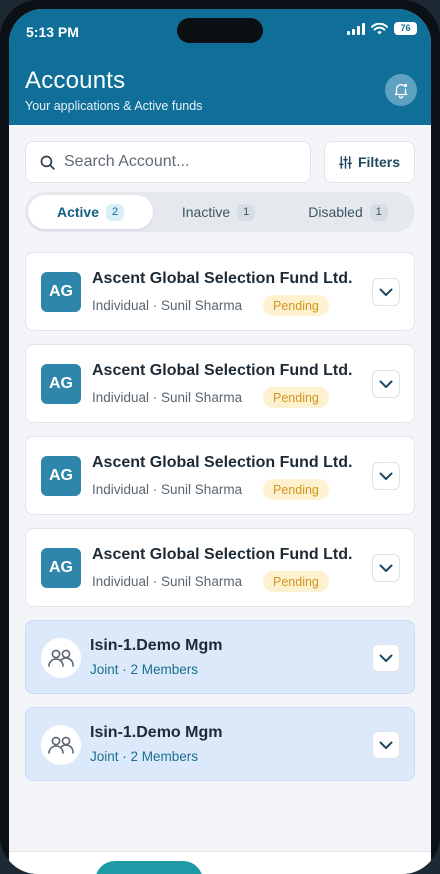 This screenshot has height=874, width=440. What do you see at coordinates (345, 162) in the screenshot?
I see `sliders-icon` at bounding box center [345, 162].